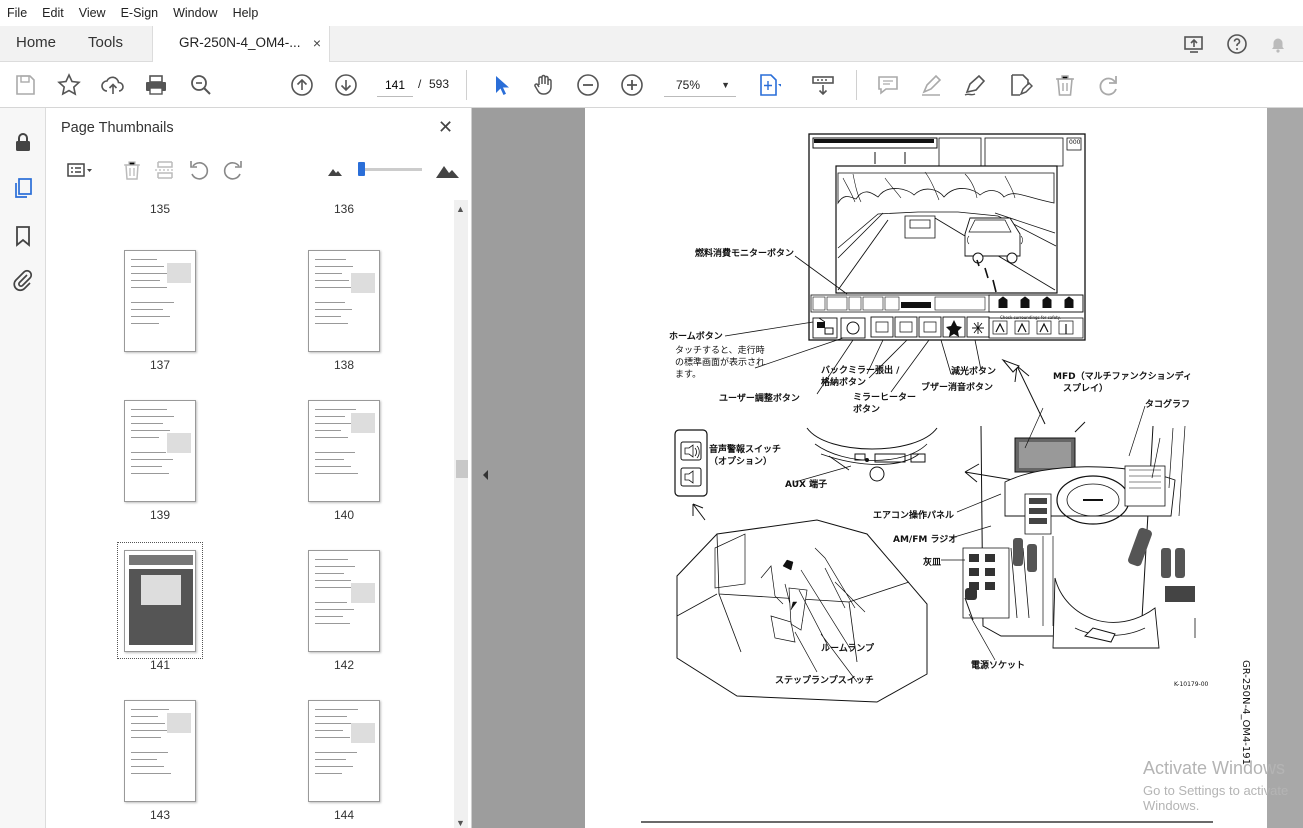 The width and height of the screenshot is (1303, 828). What do you see at coordinates (1108, 85) in the screenshot?
I see `redo-icon` at bounding box center [1108, 85].